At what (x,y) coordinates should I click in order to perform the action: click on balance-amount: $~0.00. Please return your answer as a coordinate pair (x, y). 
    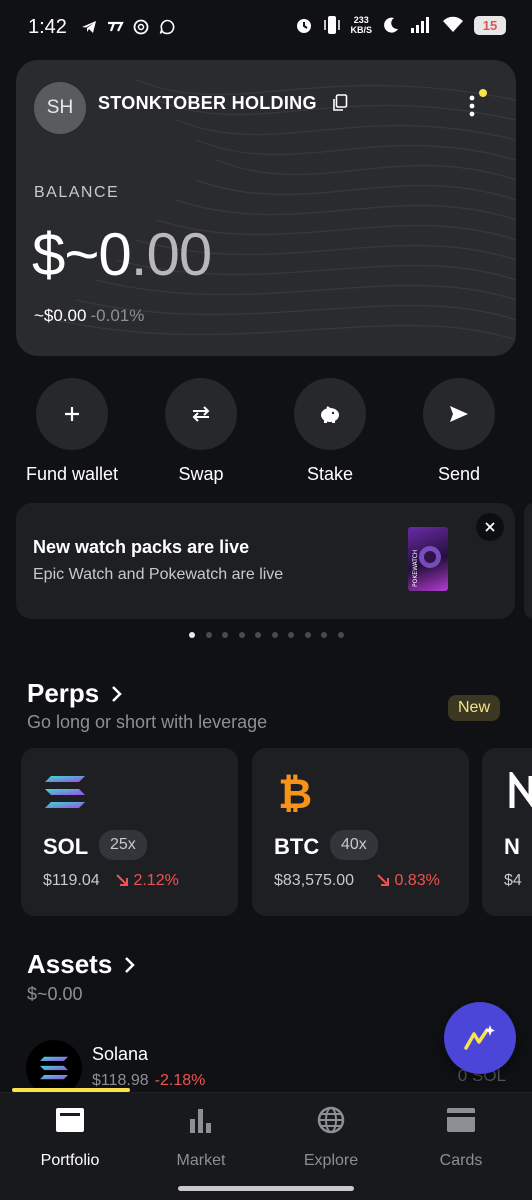
    Looking at the image, I should click on (122, 254).